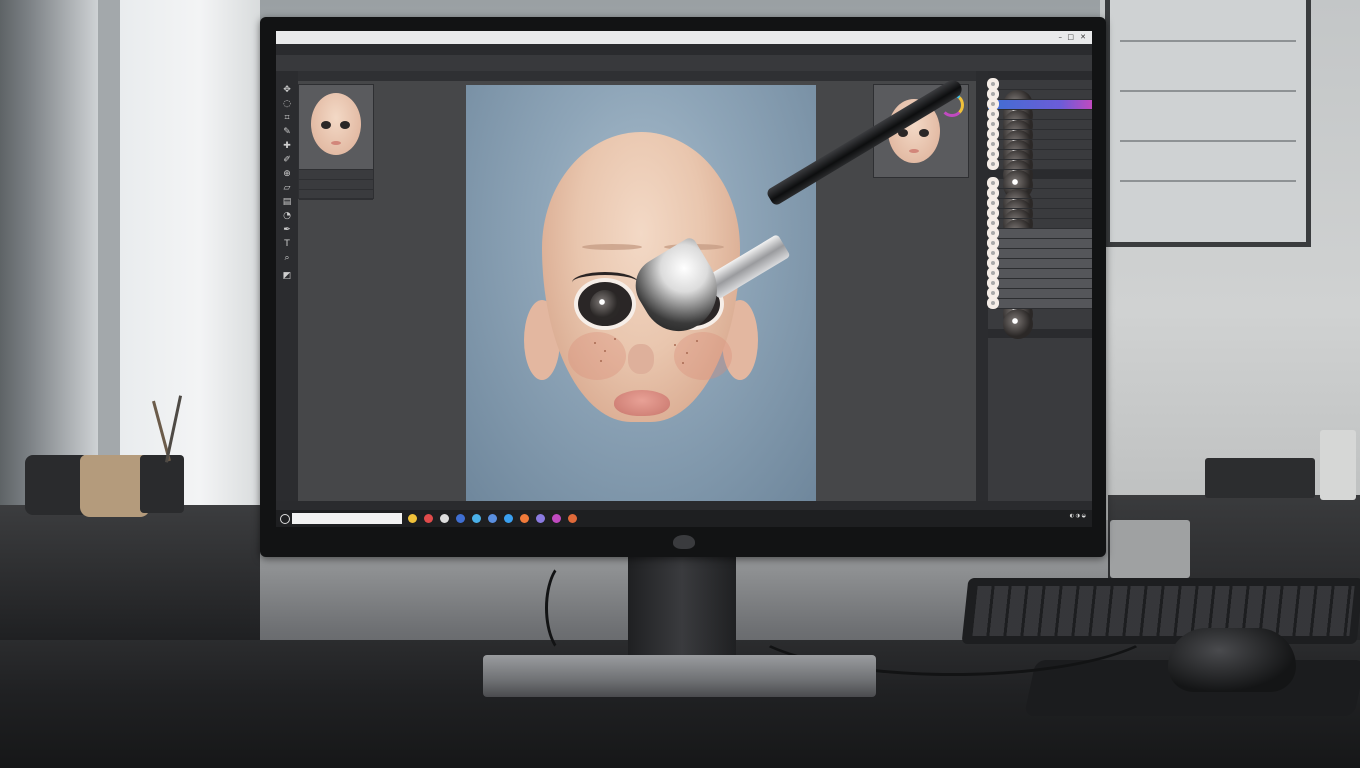 The image size is (1360, 768). I want to click on left-brow, so click(612, 247).